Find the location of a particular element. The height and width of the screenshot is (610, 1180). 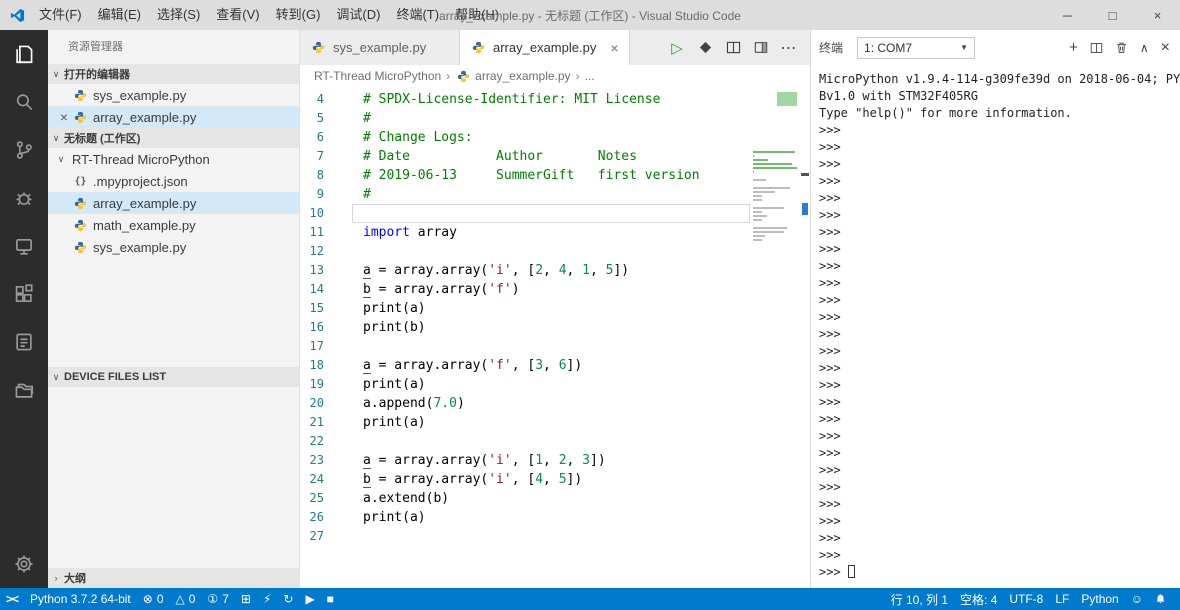

code-line: 14 b = array.array('f') is located at coordinates (525, 289).